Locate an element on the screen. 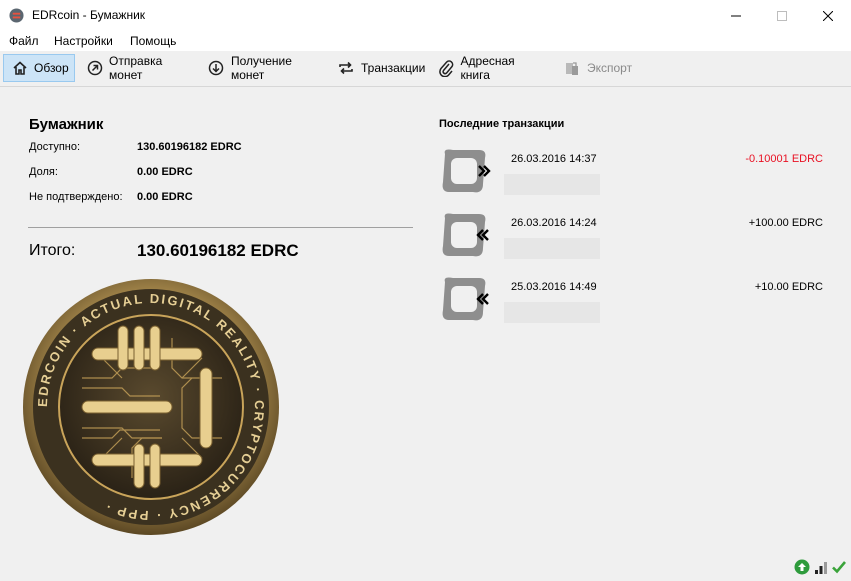 The height and width of the screenshot is (581, 851). close-button is located at coordinates (828, 15).